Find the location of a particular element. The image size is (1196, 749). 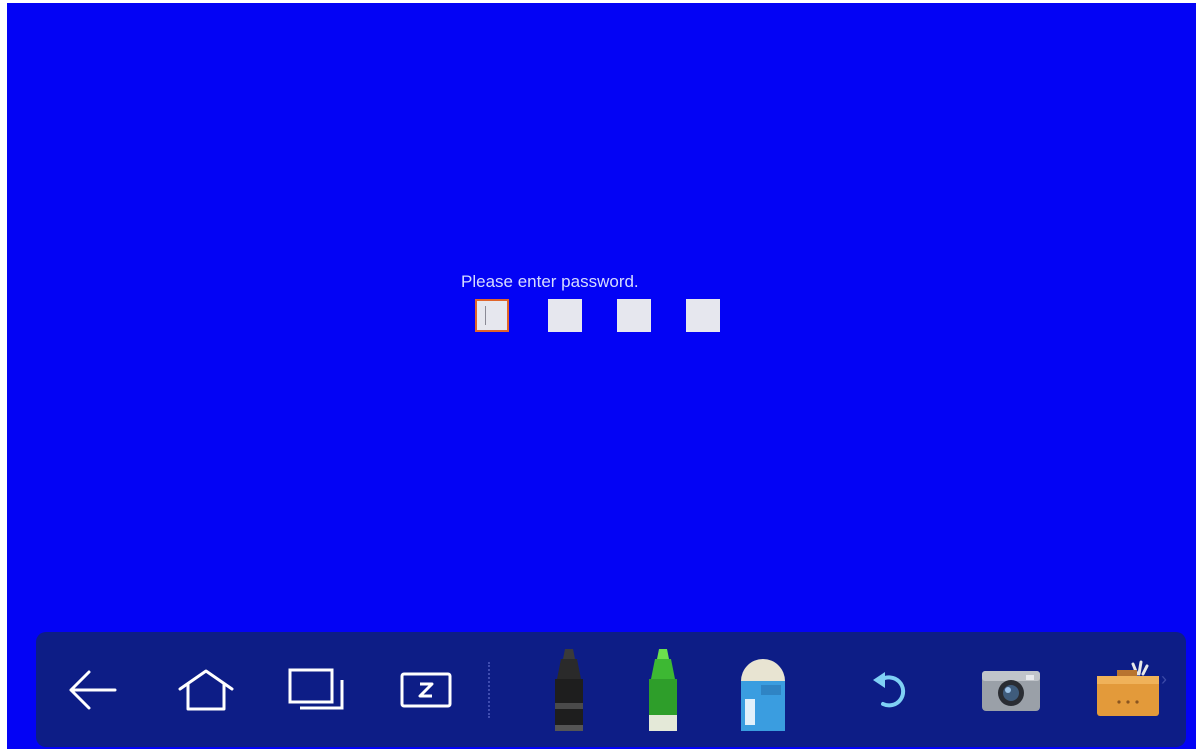

highlighter-icon is located at coordinates (663, 689).